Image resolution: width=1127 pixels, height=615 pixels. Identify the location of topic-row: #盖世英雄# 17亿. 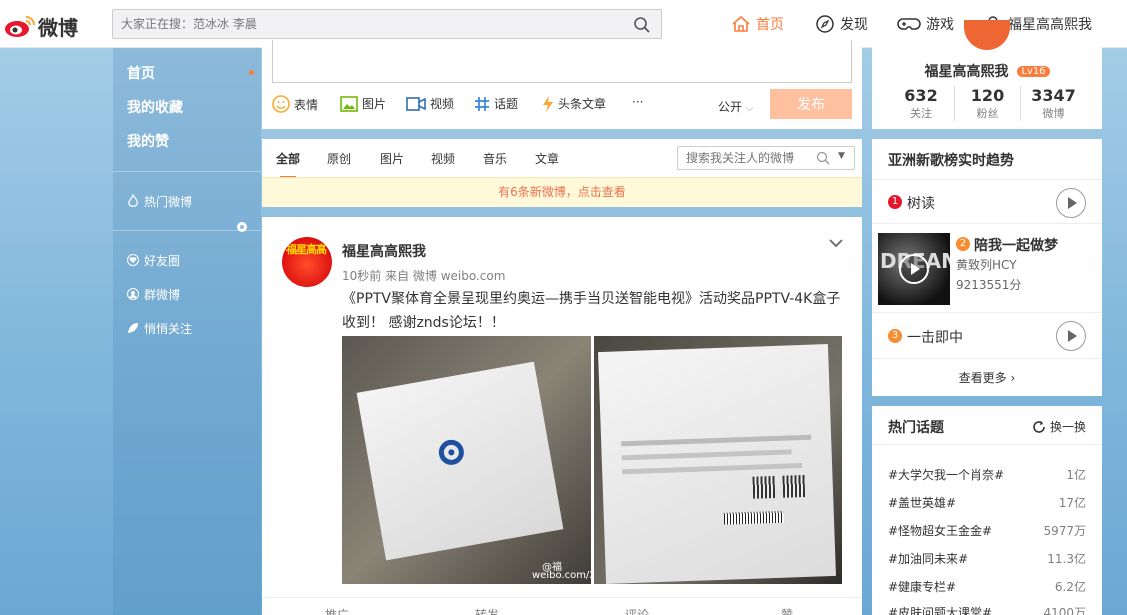
(987, 502).